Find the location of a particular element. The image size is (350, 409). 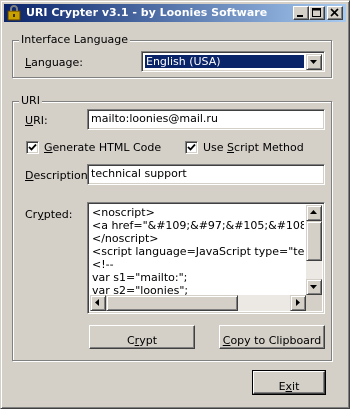

crypted-label: Crypted: is located at coordinates (49, 214).